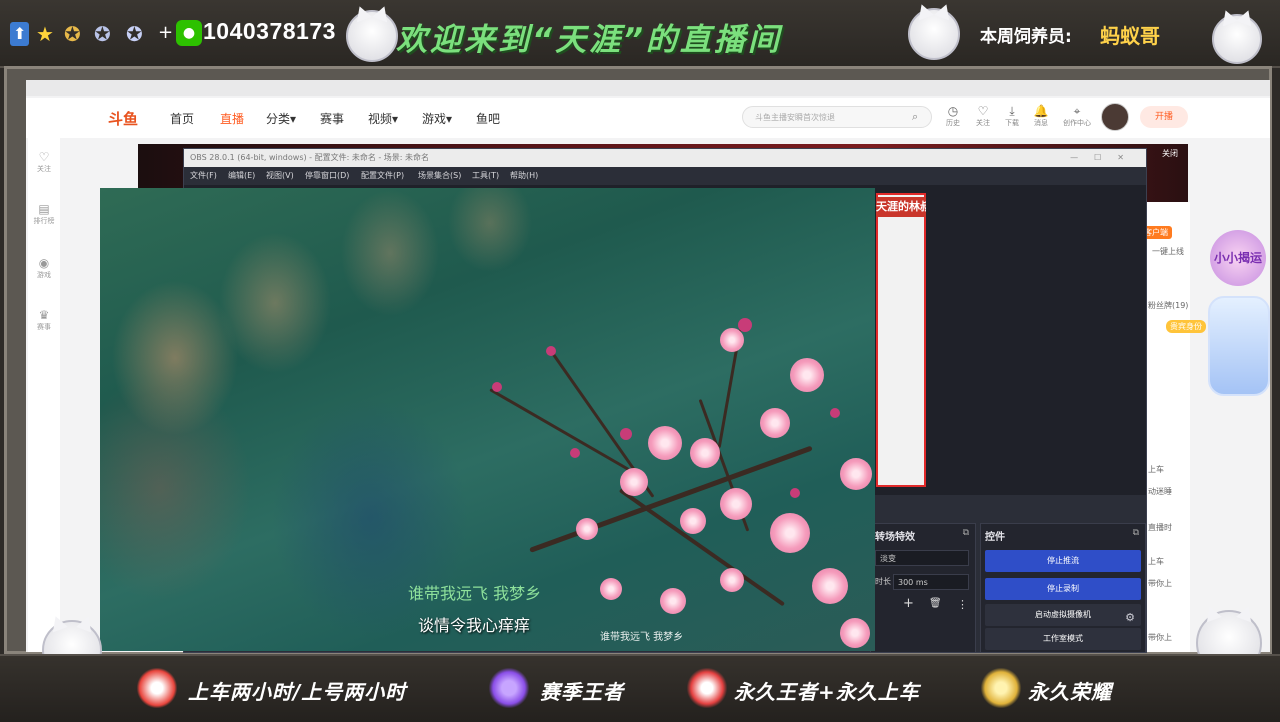  What do you see at coordinates (44, 320) in the screenshot?
I see `rail-esports: ♛ 赛事` at bounding box center [44, 320].